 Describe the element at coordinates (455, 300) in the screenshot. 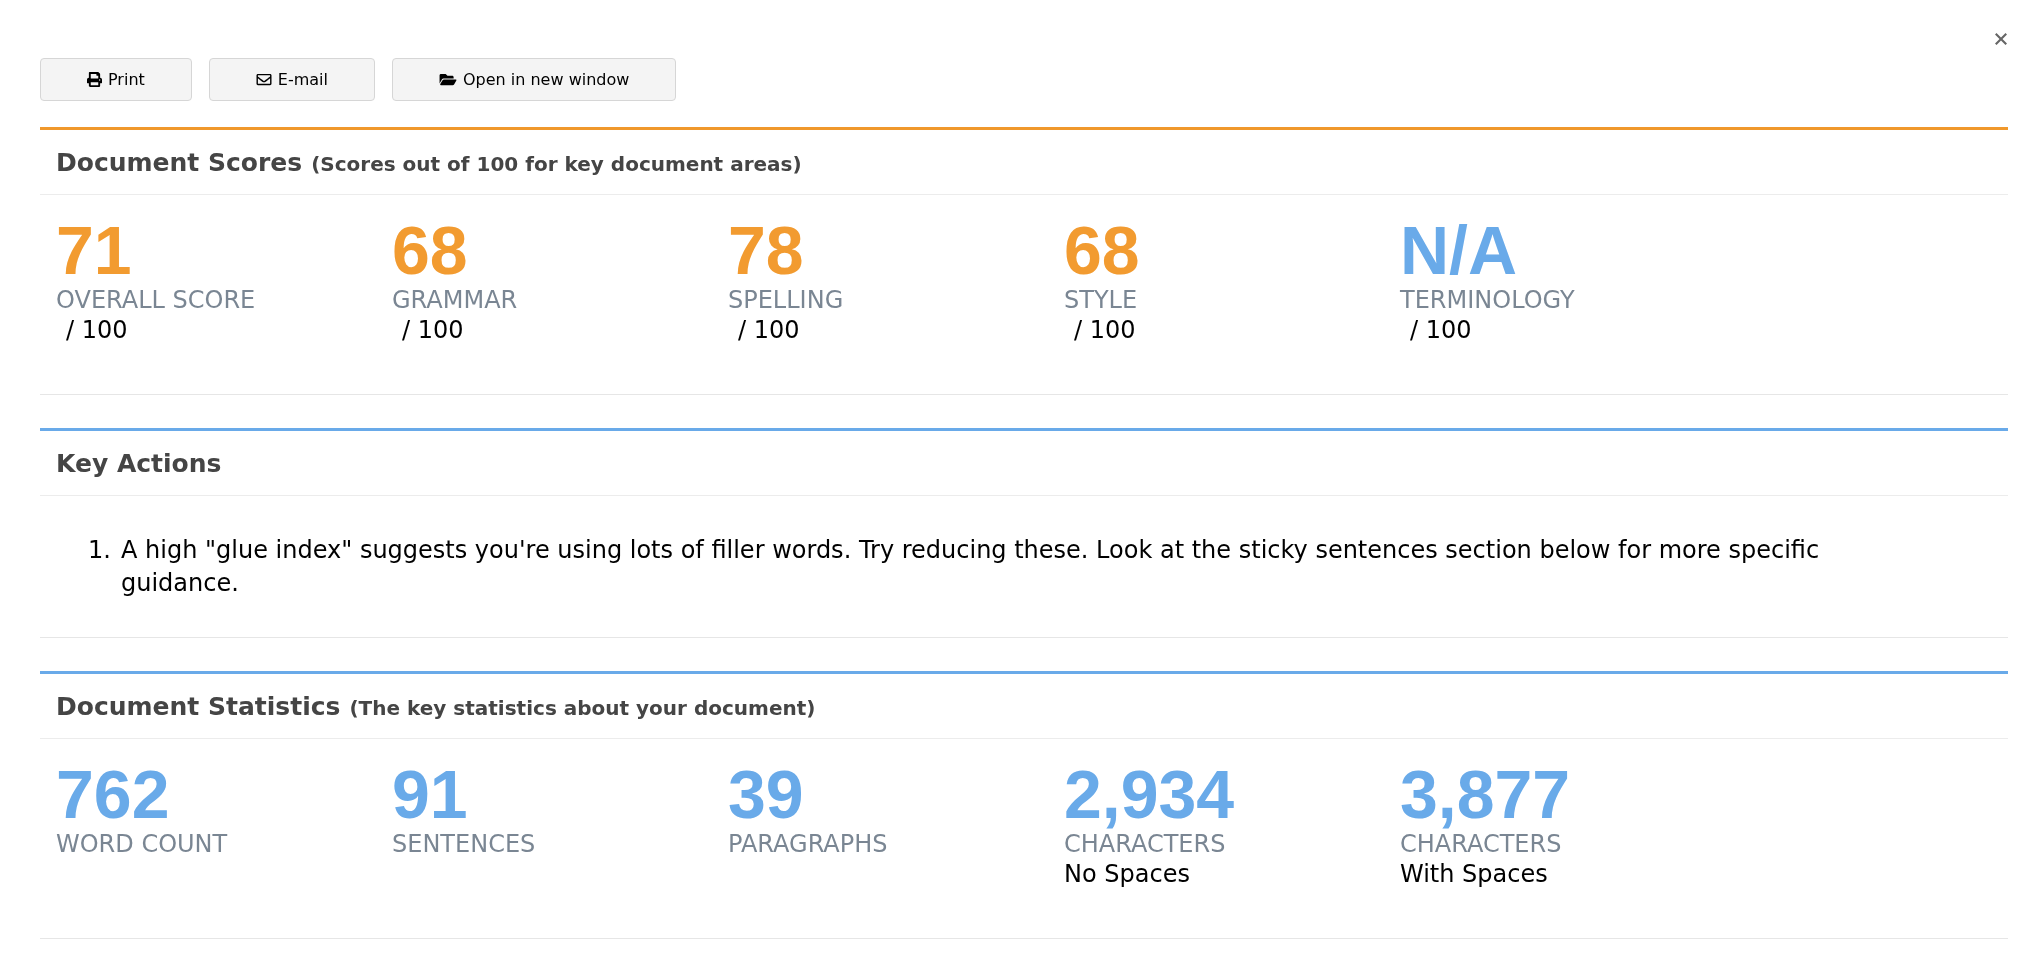

I see `metric-label: GRAMMAR` at that location.